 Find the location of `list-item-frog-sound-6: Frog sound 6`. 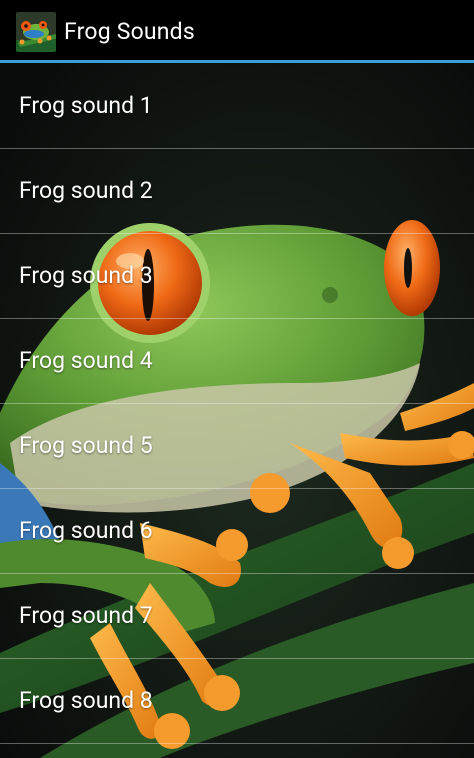

list-item-frog-sound-6: Frog sound 6 is located at coordinates (237, 531).